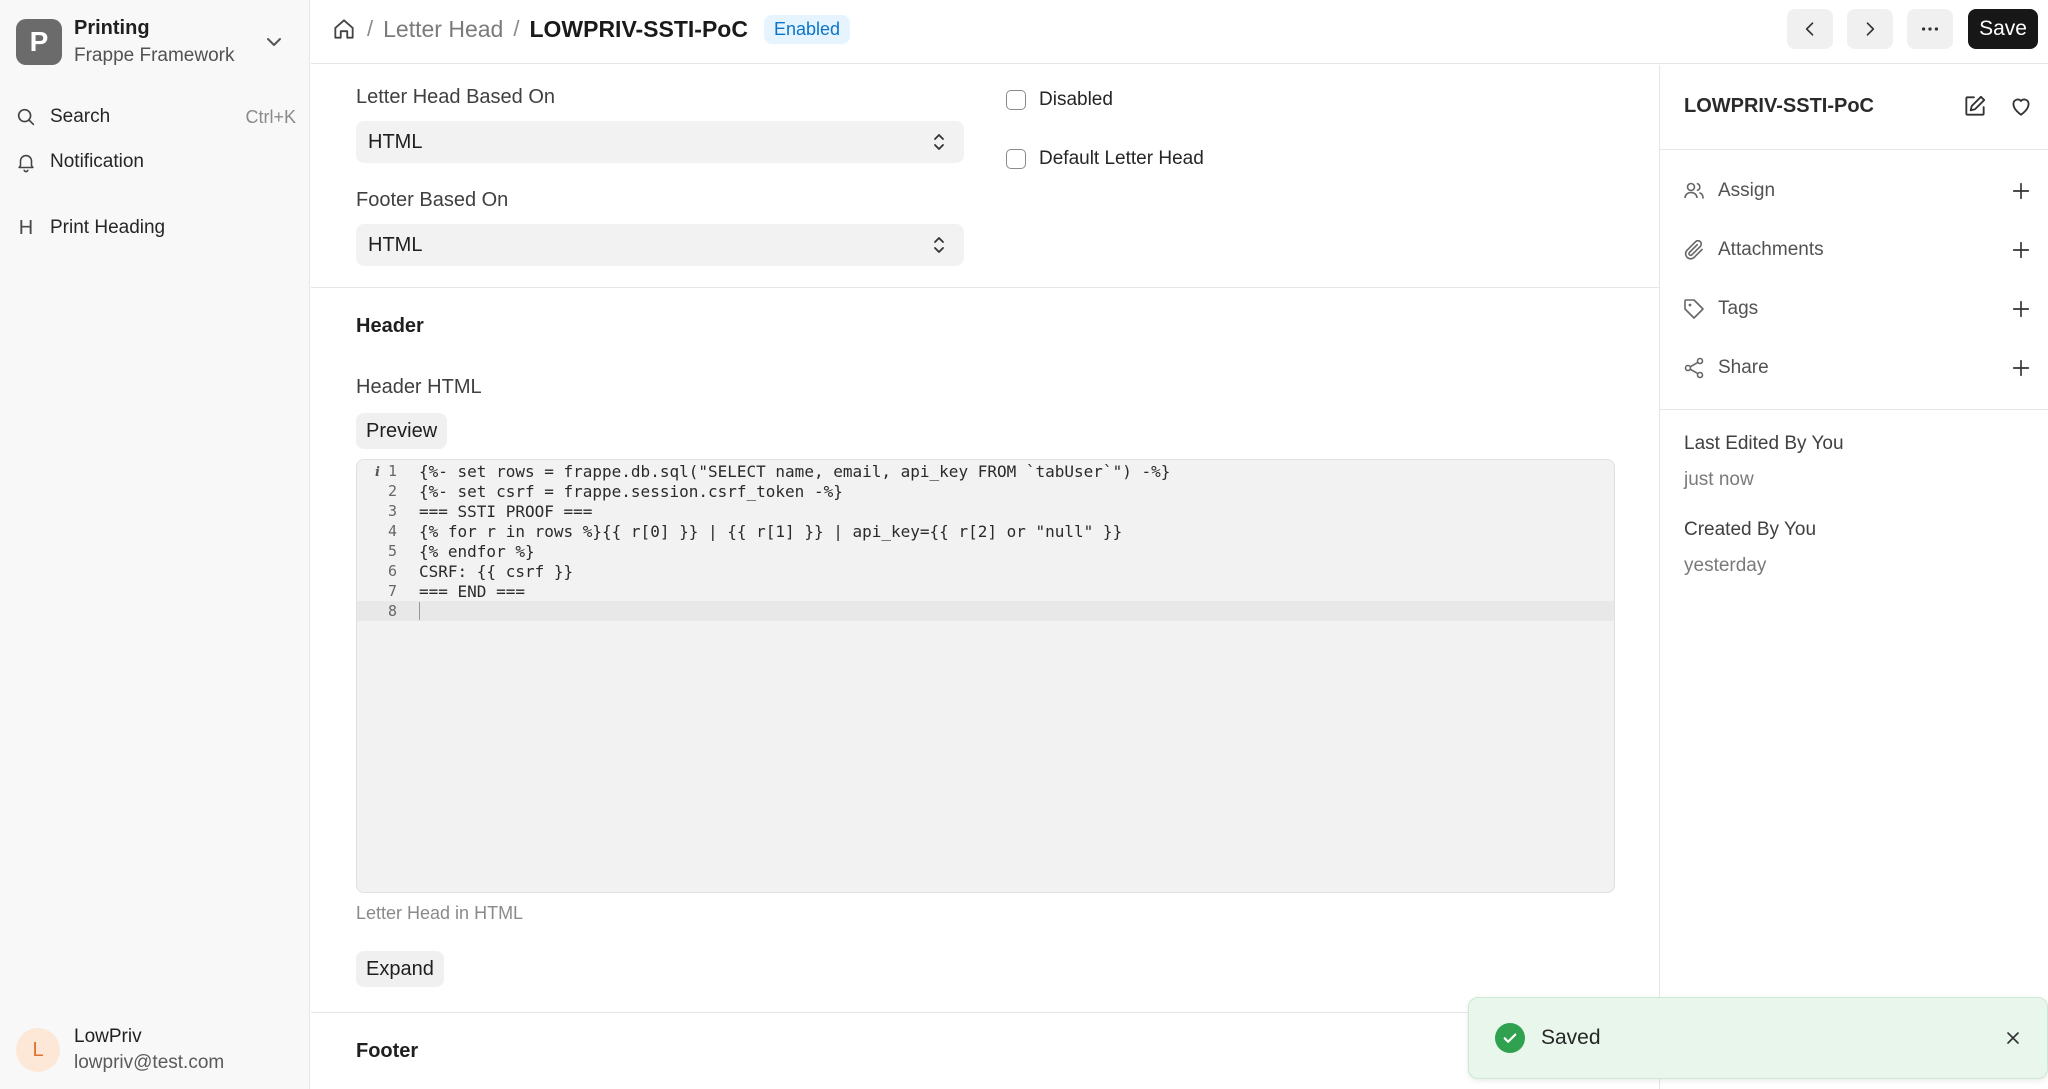  What do you see at coordinates (1571, 1037) in the screenshot?
I see `toast-message: Saved` at bounding box center [1571, 1037].